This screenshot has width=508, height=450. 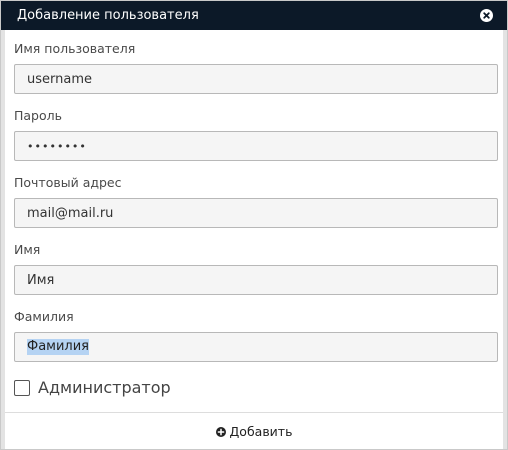 I want to click on add-user-button: Добавить, so click(x=254, y=431).